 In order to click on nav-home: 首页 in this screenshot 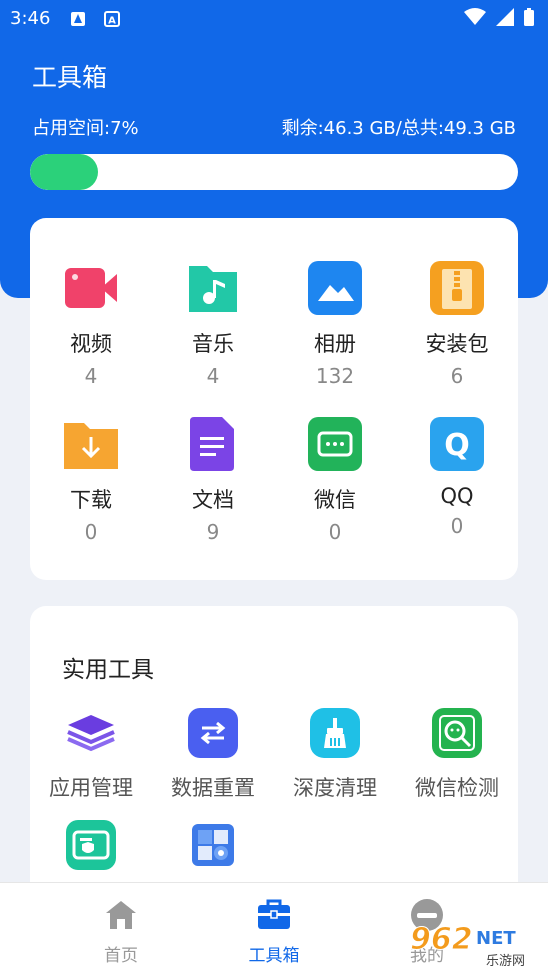, I will do `click(121, 930)`.